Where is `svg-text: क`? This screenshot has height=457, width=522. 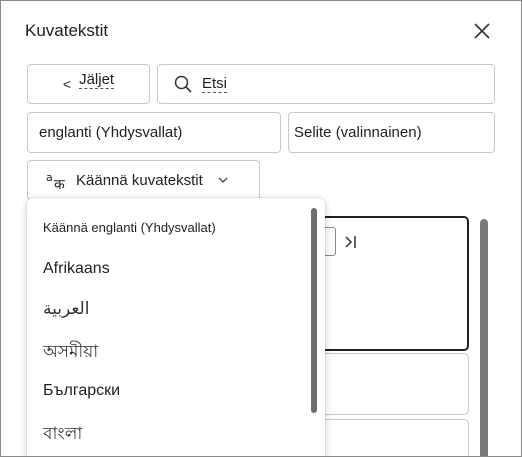 svg-text: क is located at coordinates (59, 183).